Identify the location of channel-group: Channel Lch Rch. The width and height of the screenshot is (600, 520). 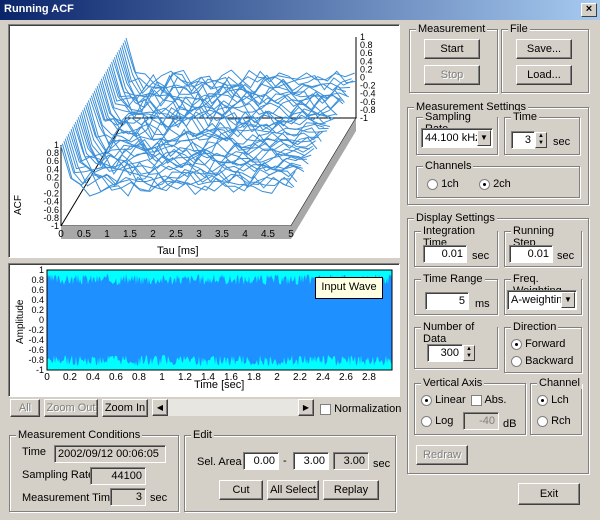
(556, 406).